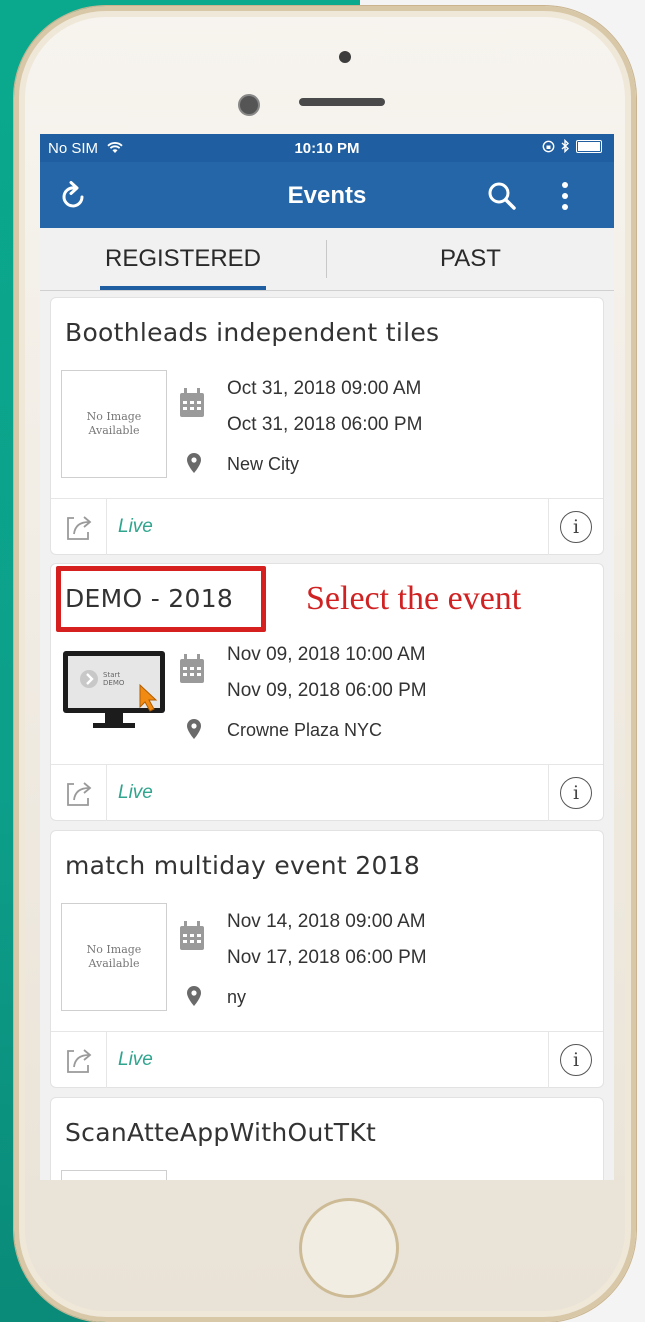 The width and height of the screenshot is (645, 1322). What do you see at coordinates (565, 196) in the screenshot?
I see `more-vert-icon` at bounding box center [565, 196].